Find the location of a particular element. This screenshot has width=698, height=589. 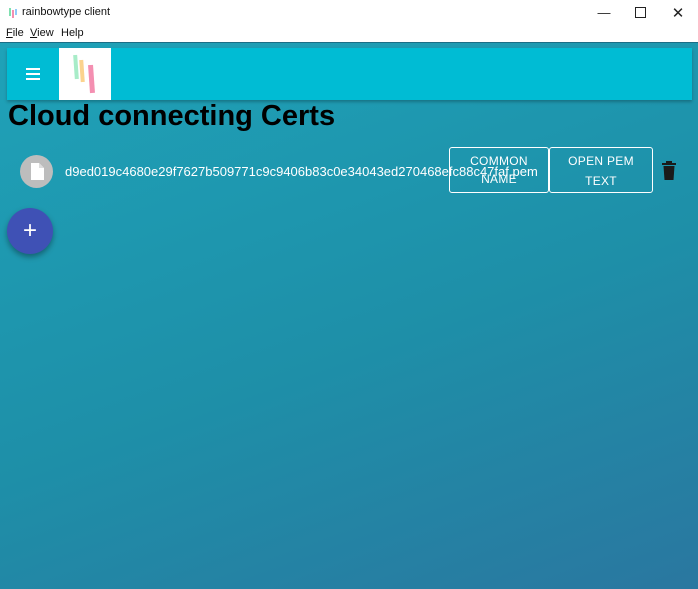

window-titlebar: rainbowtype client — ✕ is located at coordinates (349, 12).